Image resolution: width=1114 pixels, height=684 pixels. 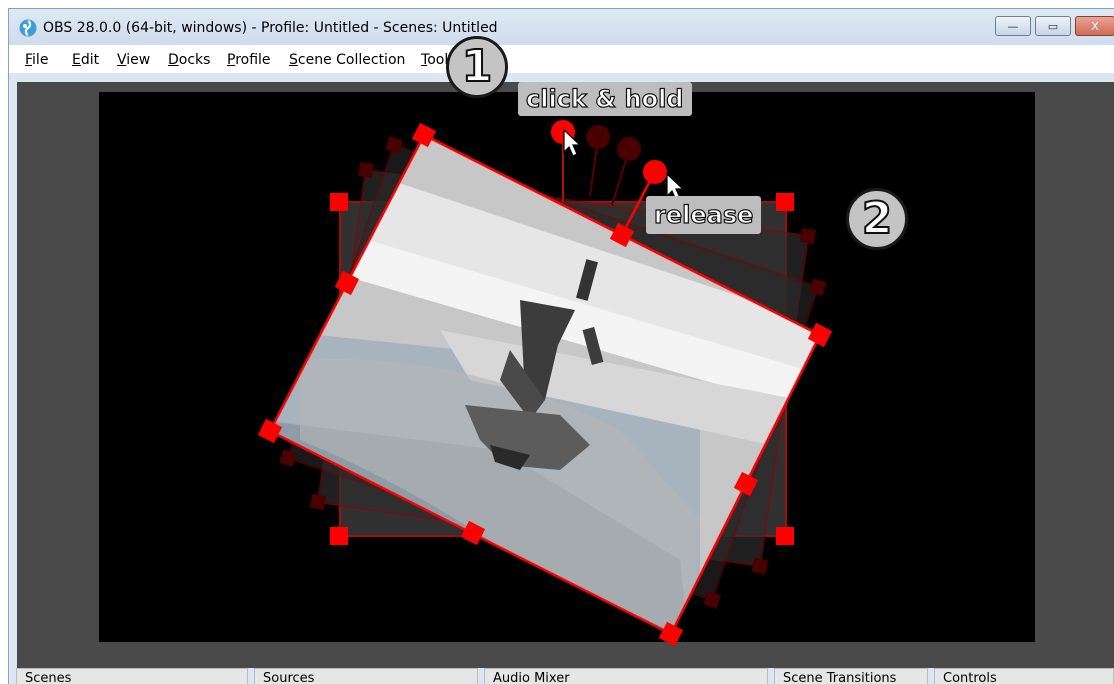 I want to click on scene-transitions-dock-tab: Scene Transitions, so click(x=851, y=676).